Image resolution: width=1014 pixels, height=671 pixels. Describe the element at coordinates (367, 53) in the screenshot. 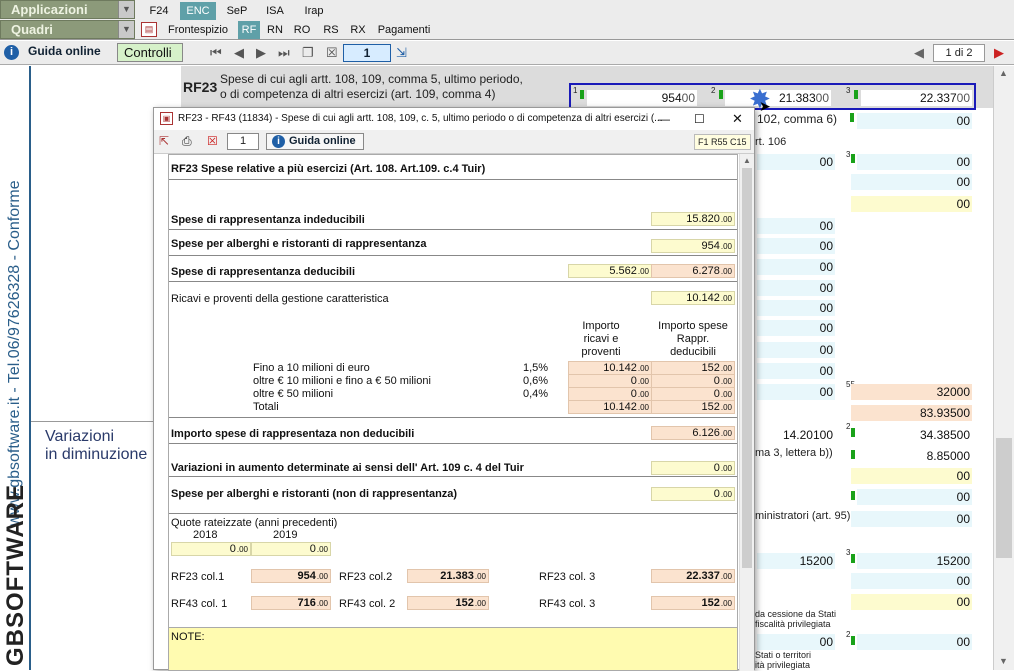

I see `page-number-field: 1` at that location.